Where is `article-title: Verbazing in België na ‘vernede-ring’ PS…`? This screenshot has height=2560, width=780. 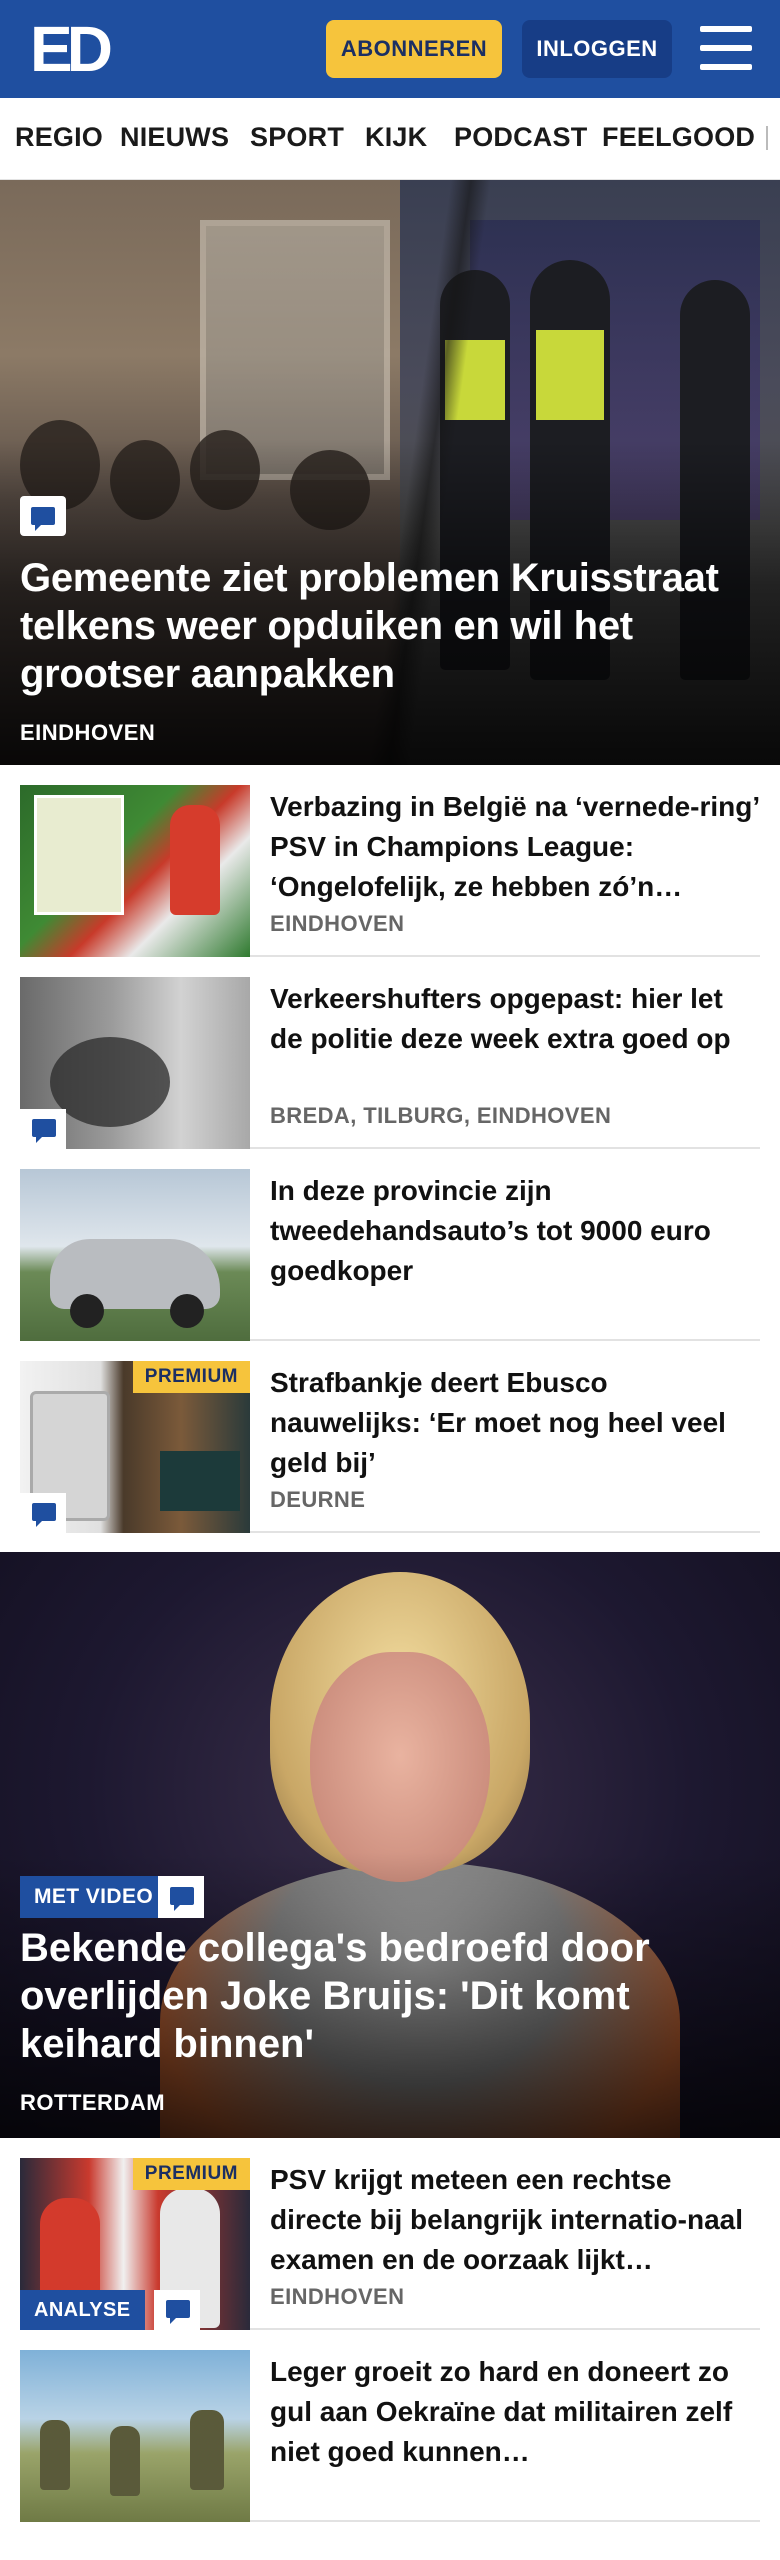
article-title: Verbazing in België na ‘vernede-ring’ PS… is located at coordinates (515, 847).